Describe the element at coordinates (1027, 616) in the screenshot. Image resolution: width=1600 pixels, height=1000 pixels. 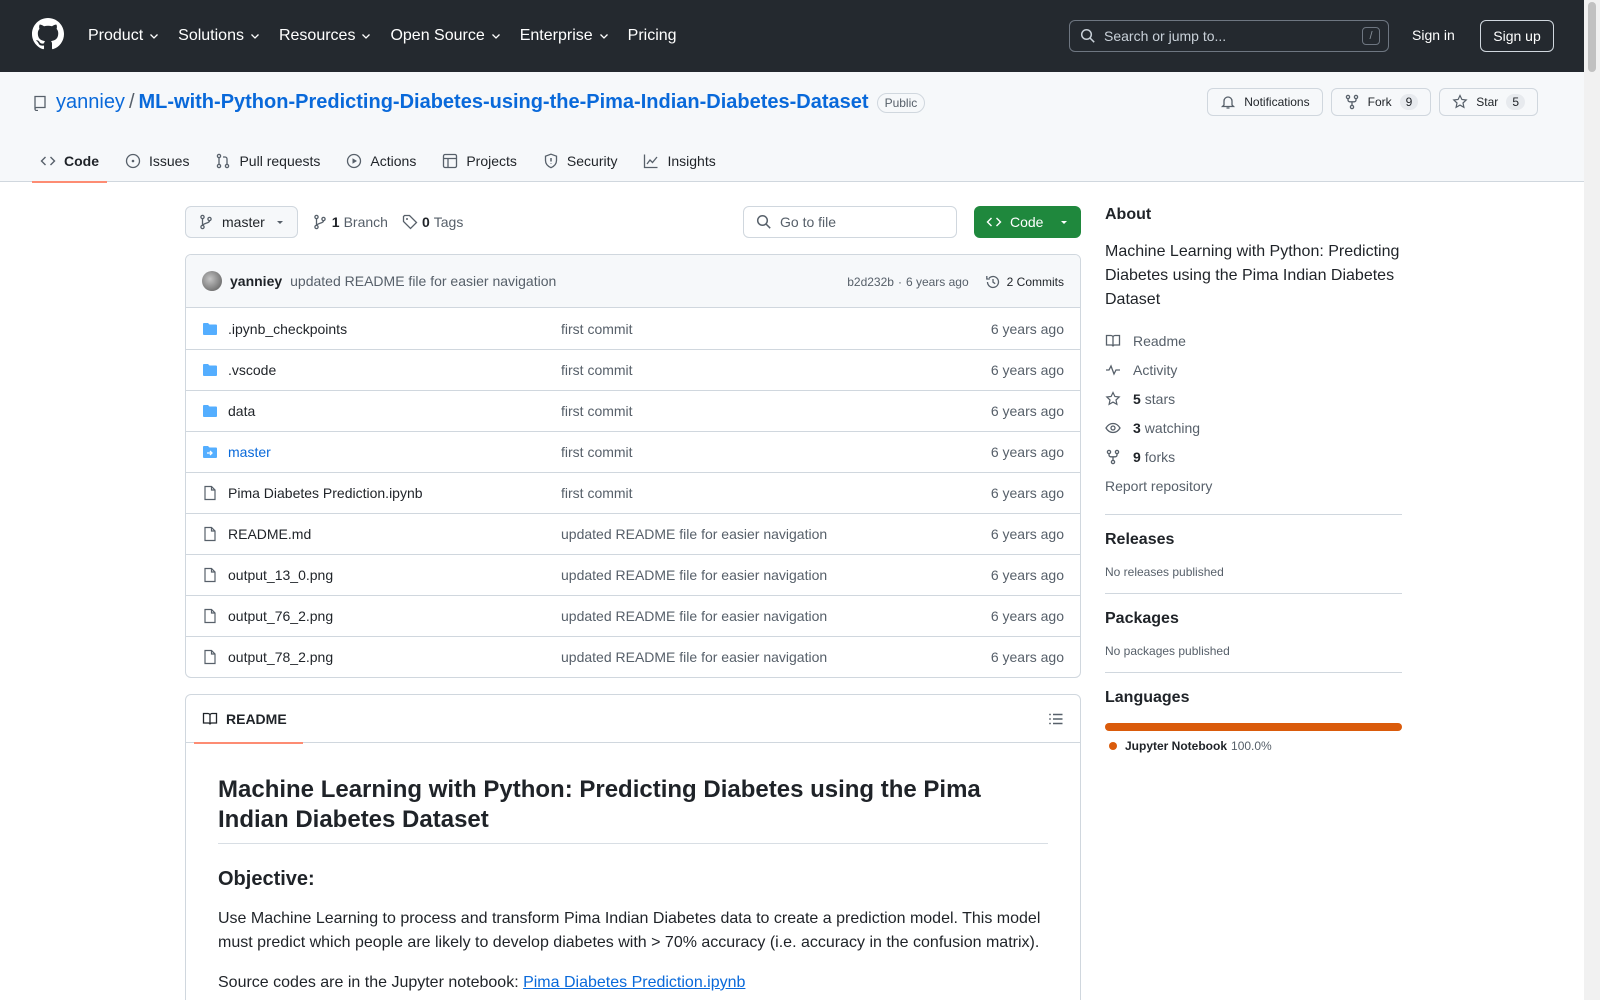
I see `file-commit-date: 6 years ago` at that location.